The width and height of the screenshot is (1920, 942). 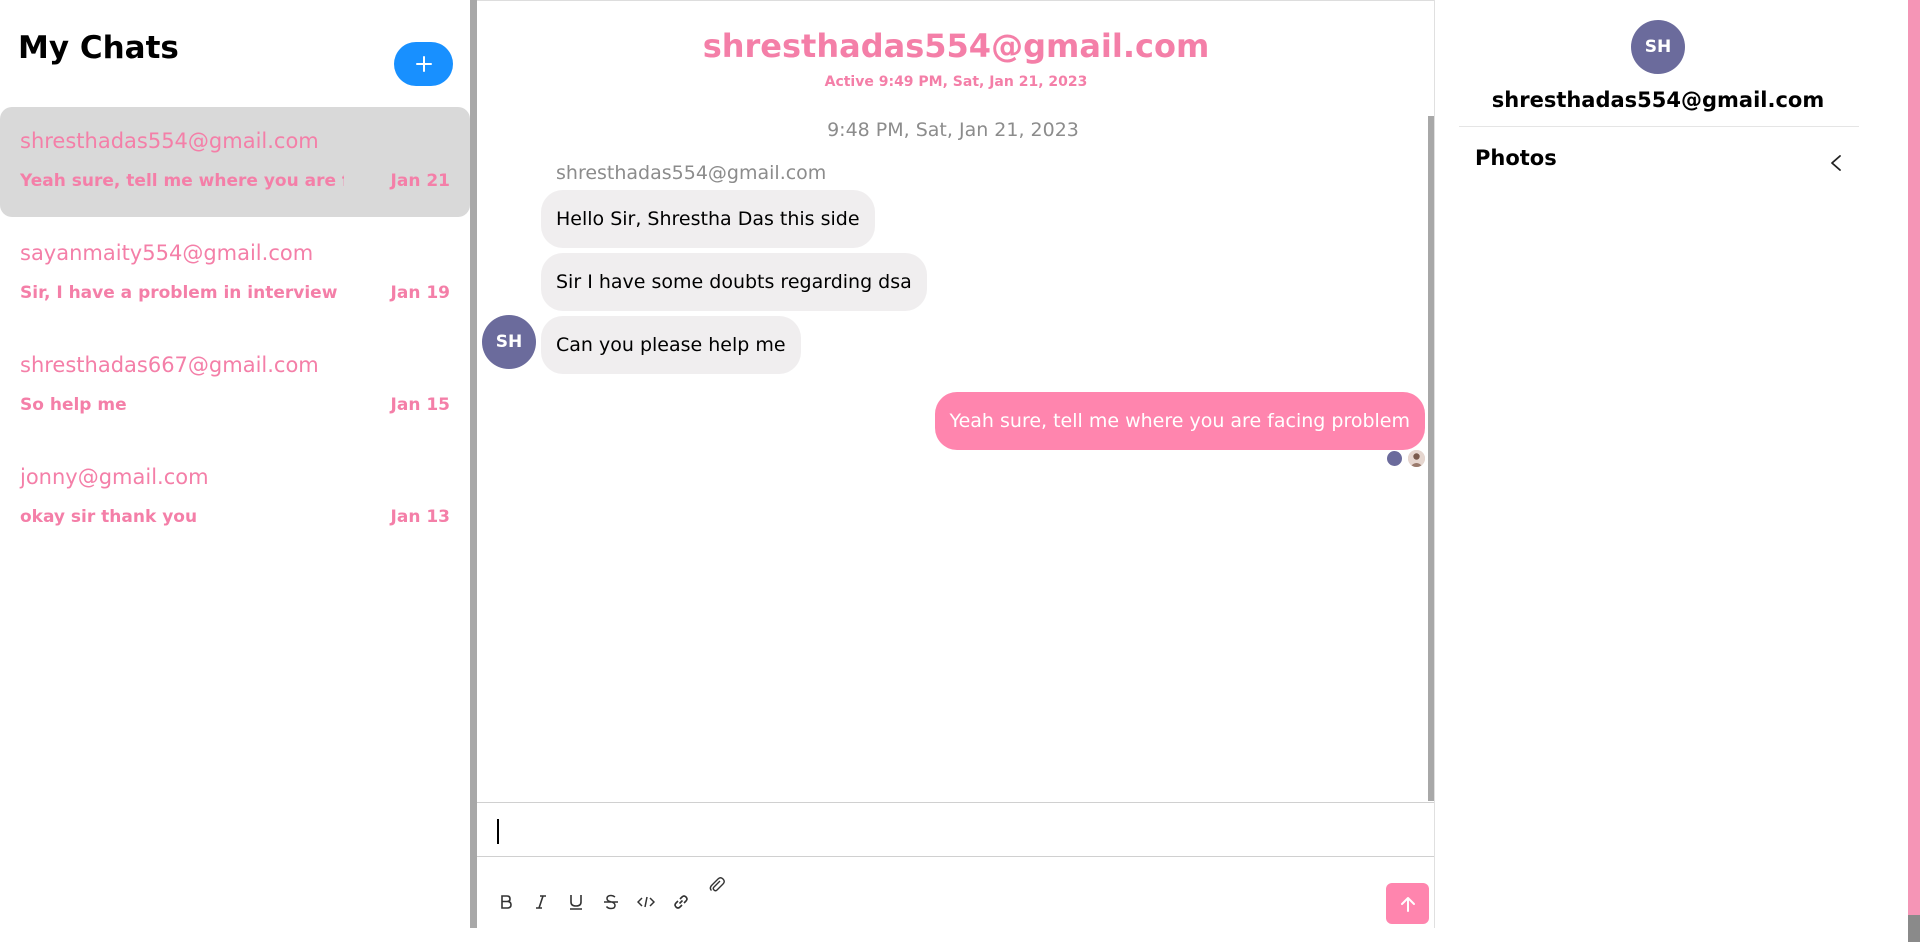 I want to click on page-scrollbar-thumb, so click(x=1914, y=928).